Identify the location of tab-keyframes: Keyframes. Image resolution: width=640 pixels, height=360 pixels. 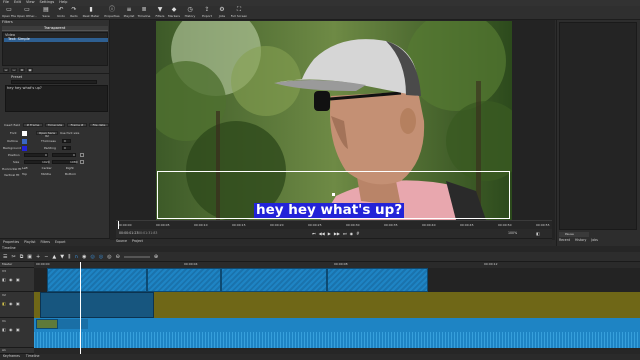
(11, 356).